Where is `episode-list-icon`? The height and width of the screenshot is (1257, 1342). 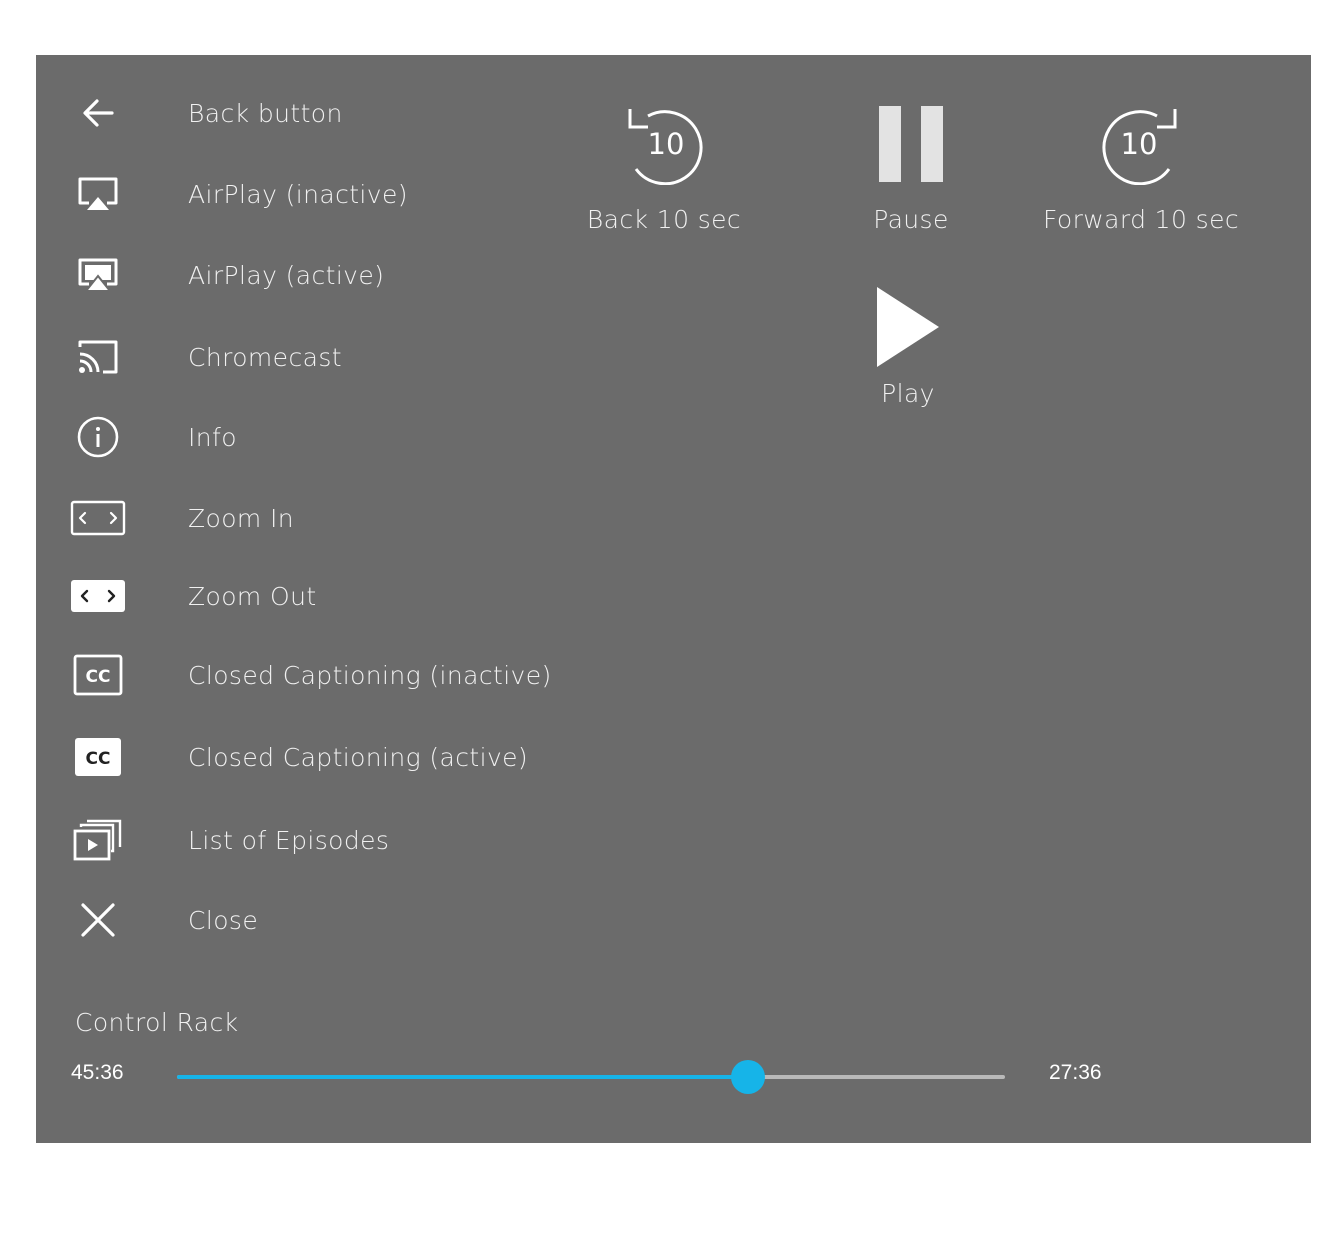
episode-list-icon is located at coordinates (98, 840).